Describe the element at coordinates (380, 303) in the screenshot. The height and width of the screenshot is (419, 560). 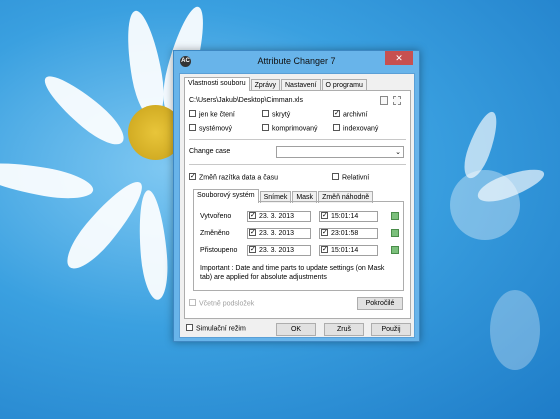
I see `advanced-button: Pokročilé` at that location.